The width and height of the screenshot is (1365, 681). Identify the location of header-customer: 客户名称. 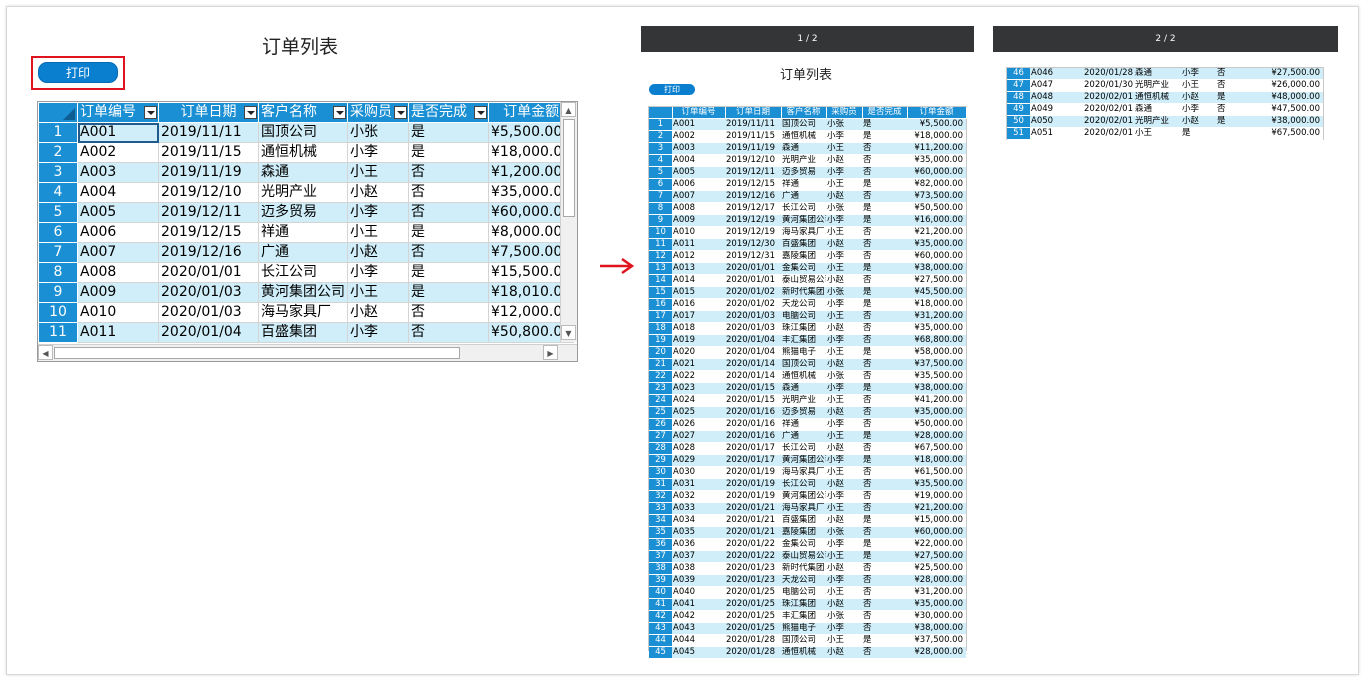
(303, 112).